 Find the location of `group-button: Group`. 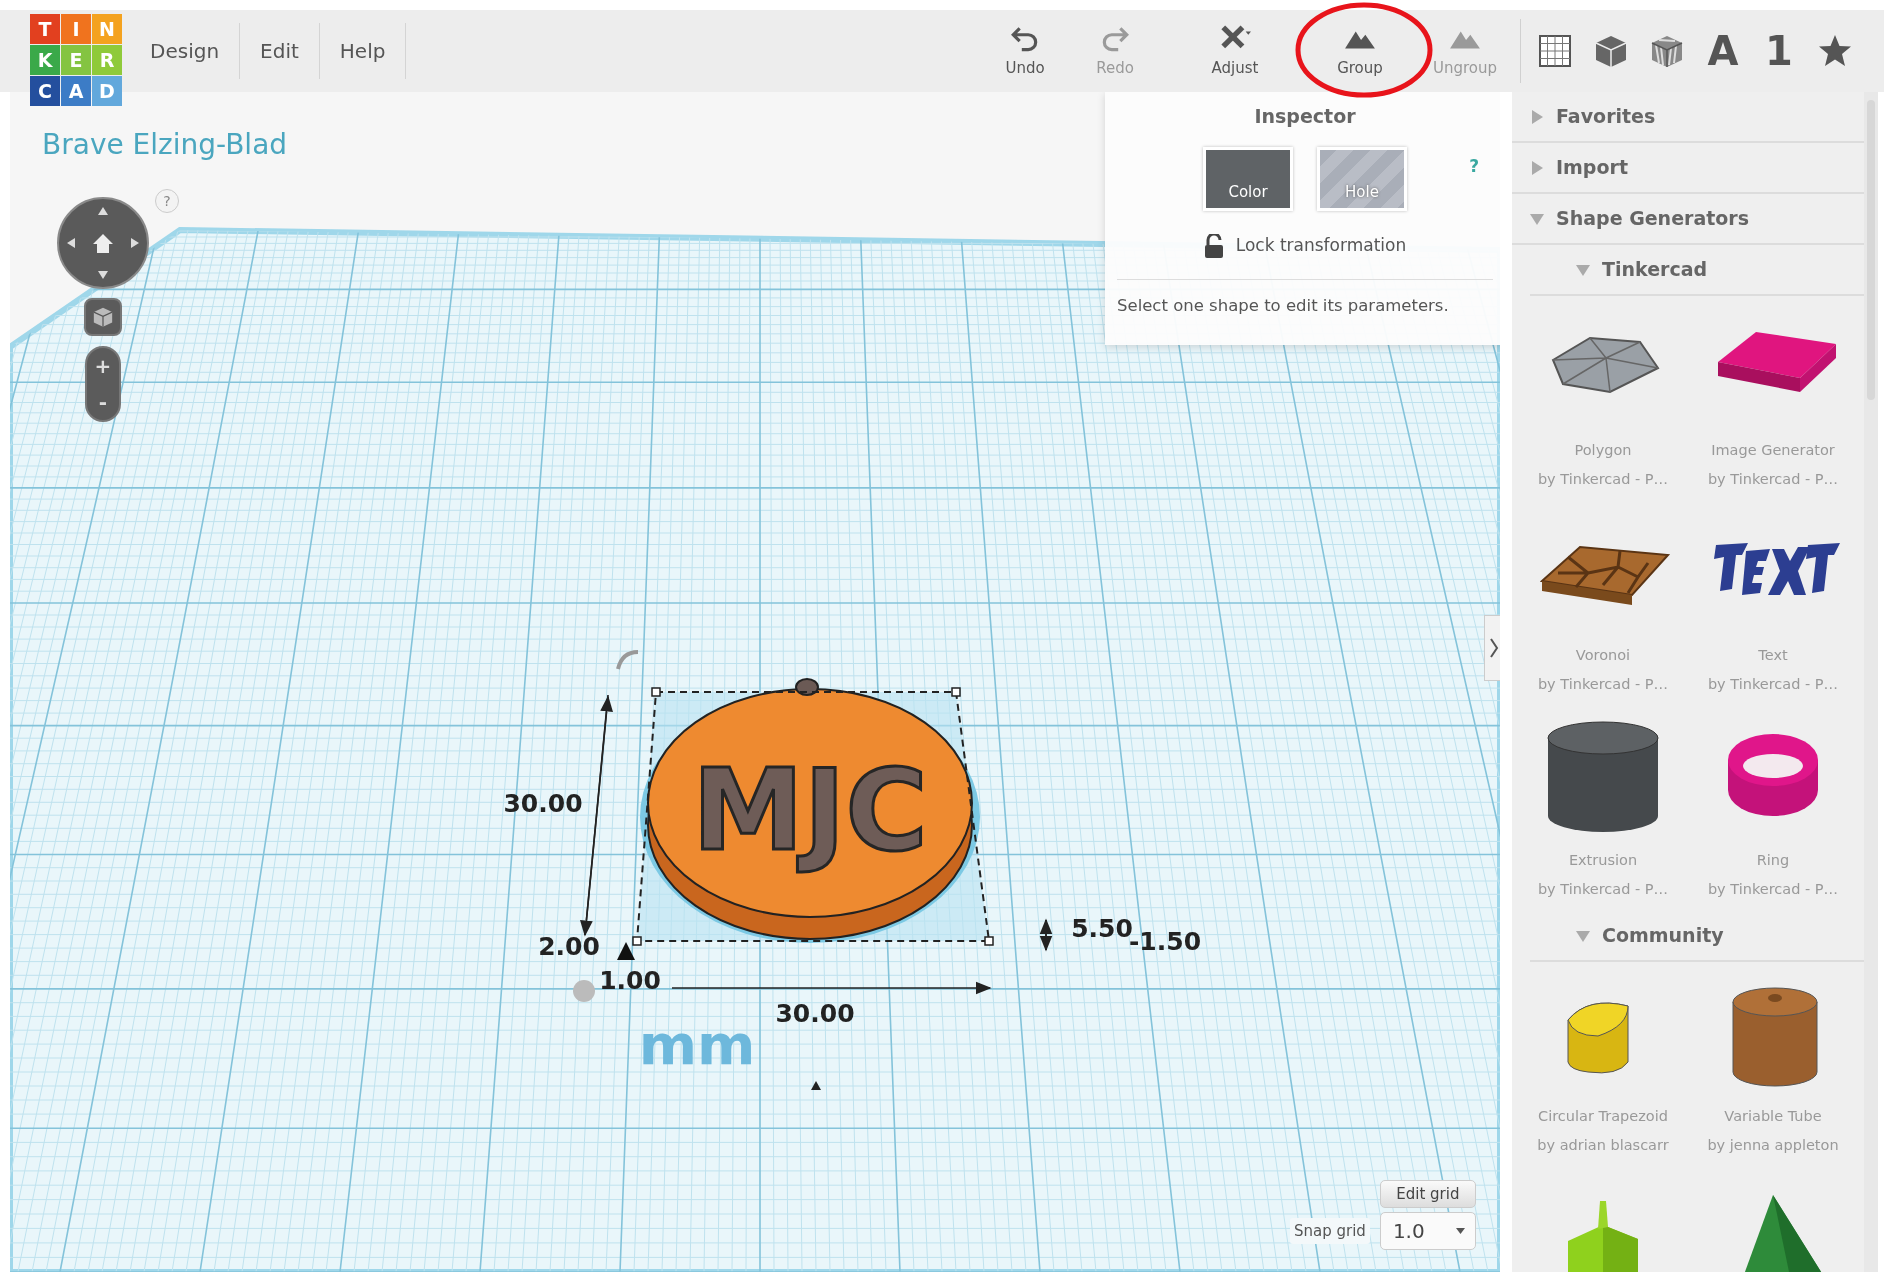

group-button: Group is located at coordinates (1360, 51).